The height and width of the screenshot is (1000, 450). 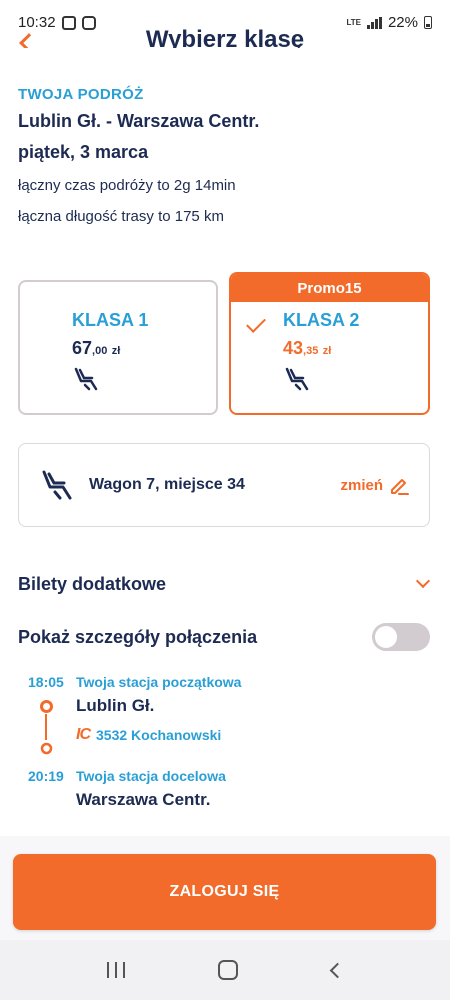 What do you see at coordinates (100, 351) in the screenshot?
I see `price-fraction: ,00` at bounding box center [100, 351].